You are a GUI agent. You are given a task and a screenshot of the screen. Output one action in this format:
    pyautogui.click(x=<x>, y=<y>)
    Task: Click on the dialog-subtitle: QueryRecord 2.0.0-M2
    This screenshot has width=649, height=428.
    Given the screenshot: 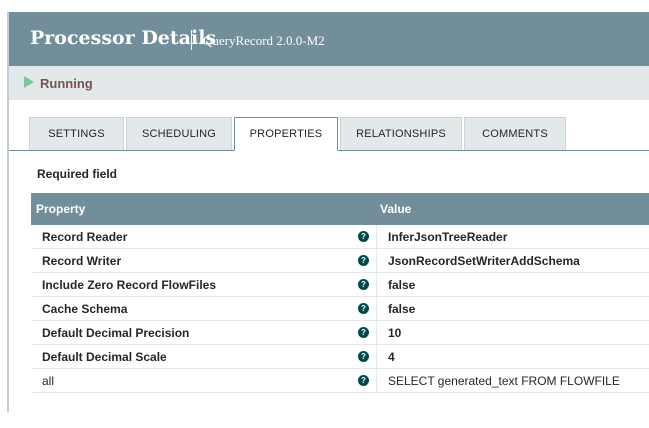 What is the action you would take?
    pyautogui.click(x=264, y=40)
    